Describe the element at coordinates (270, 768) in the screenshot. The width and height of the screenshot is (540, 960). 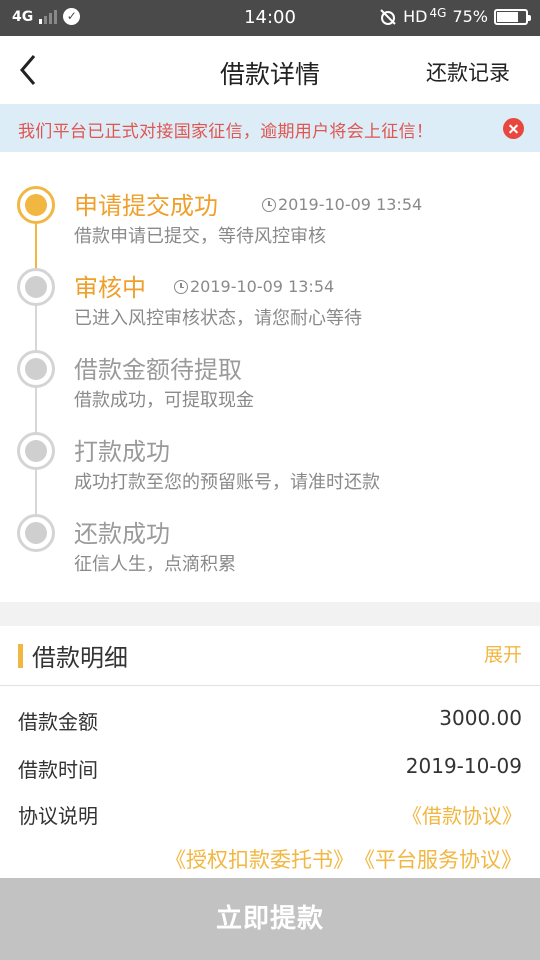
I see `detail-row-time: 借款时间 2019-10-09` at that location.